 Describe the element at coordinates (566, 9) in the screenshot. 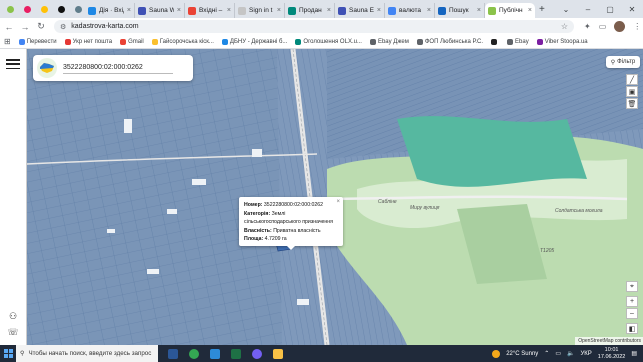

I see `tab-search-button: ⌄` at that location.